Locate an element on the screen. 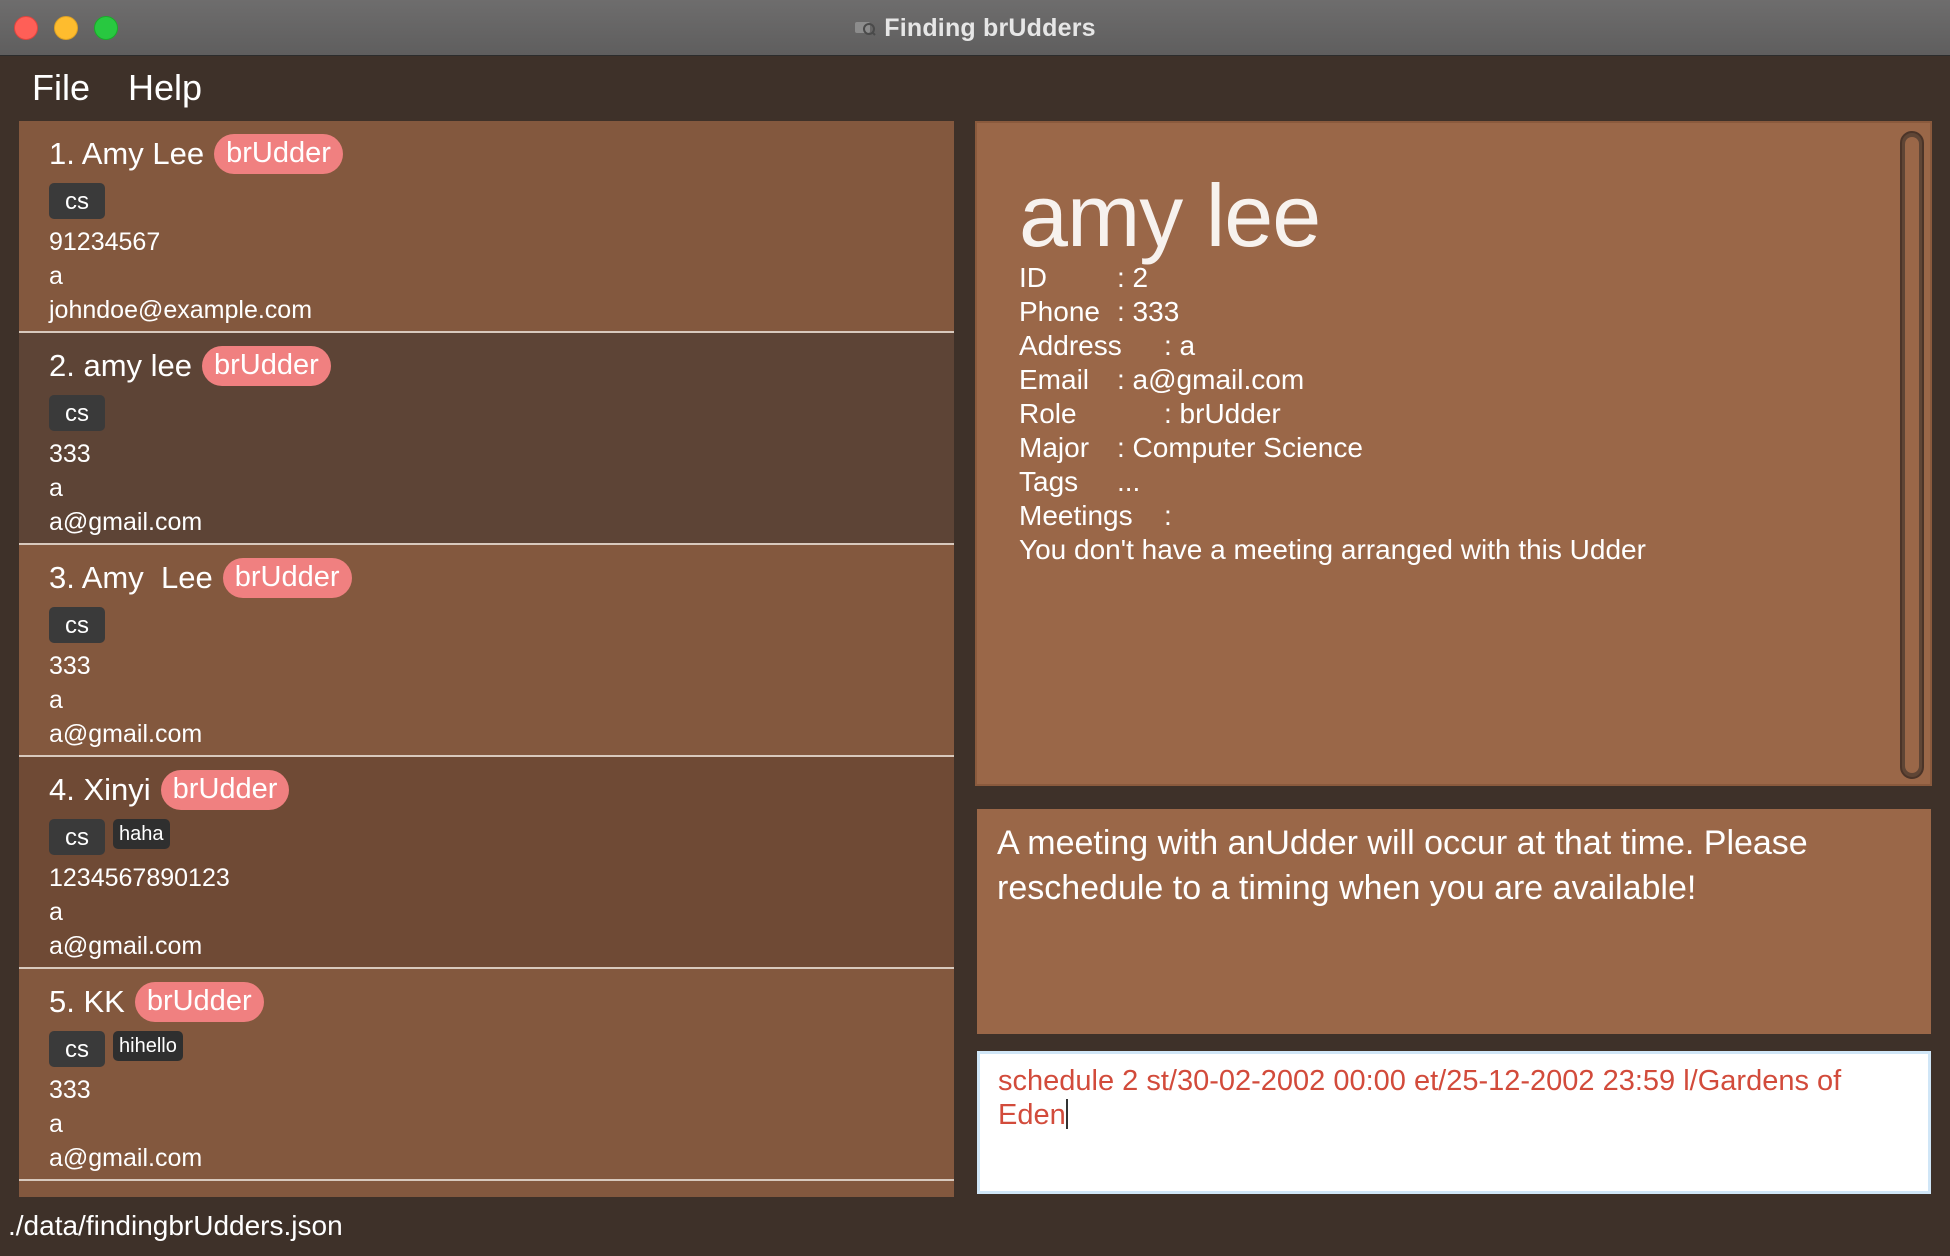 The width and height of the screenshot is (1950, 1256). detail-meetings-label: Meetings is located at coordinates (1076, 515).